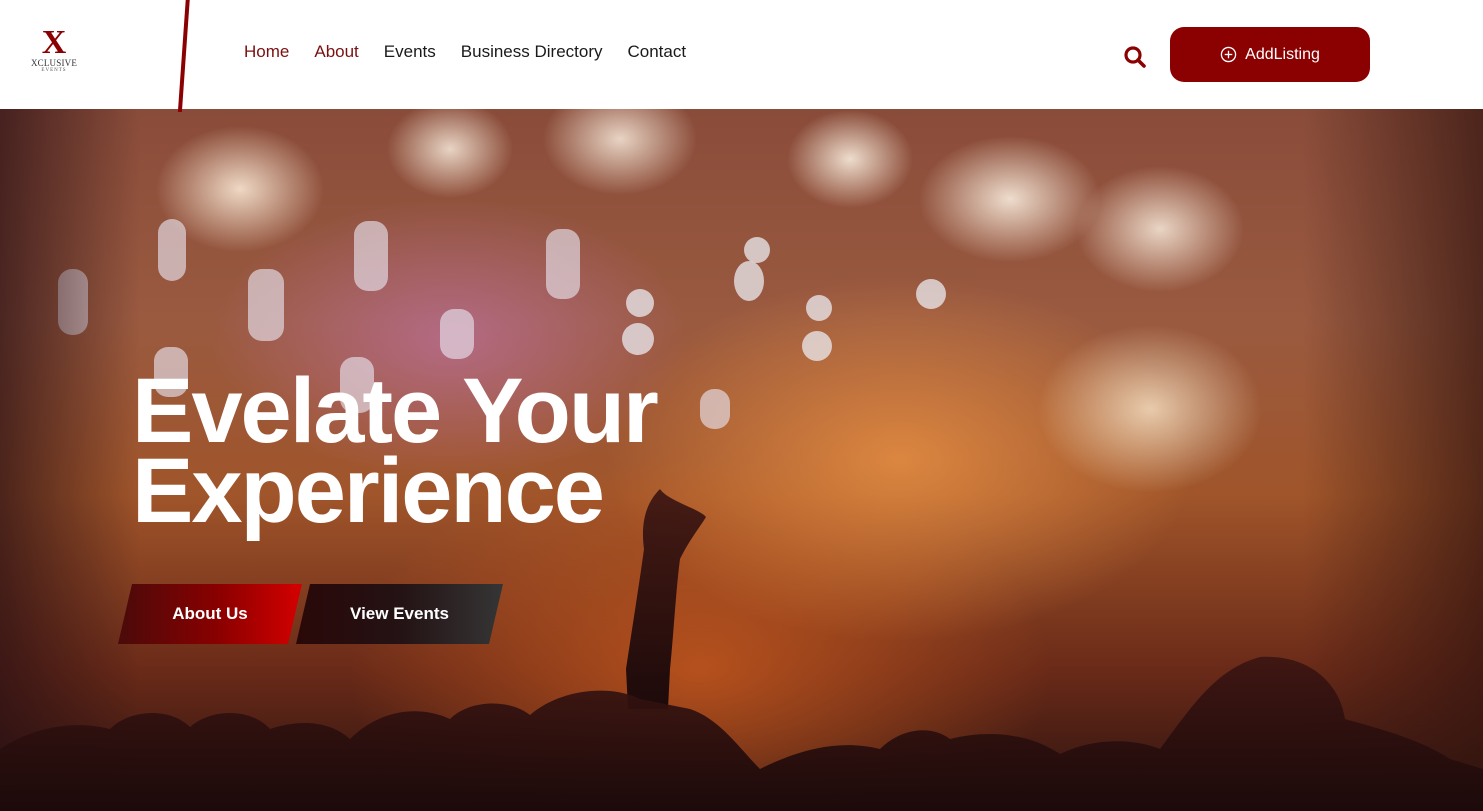 The image size is (1483, 811). What do you see at coordinates (399, 614) in the screenshot?
I see `view-events-button: View Events` at bounding box center [399, 614].